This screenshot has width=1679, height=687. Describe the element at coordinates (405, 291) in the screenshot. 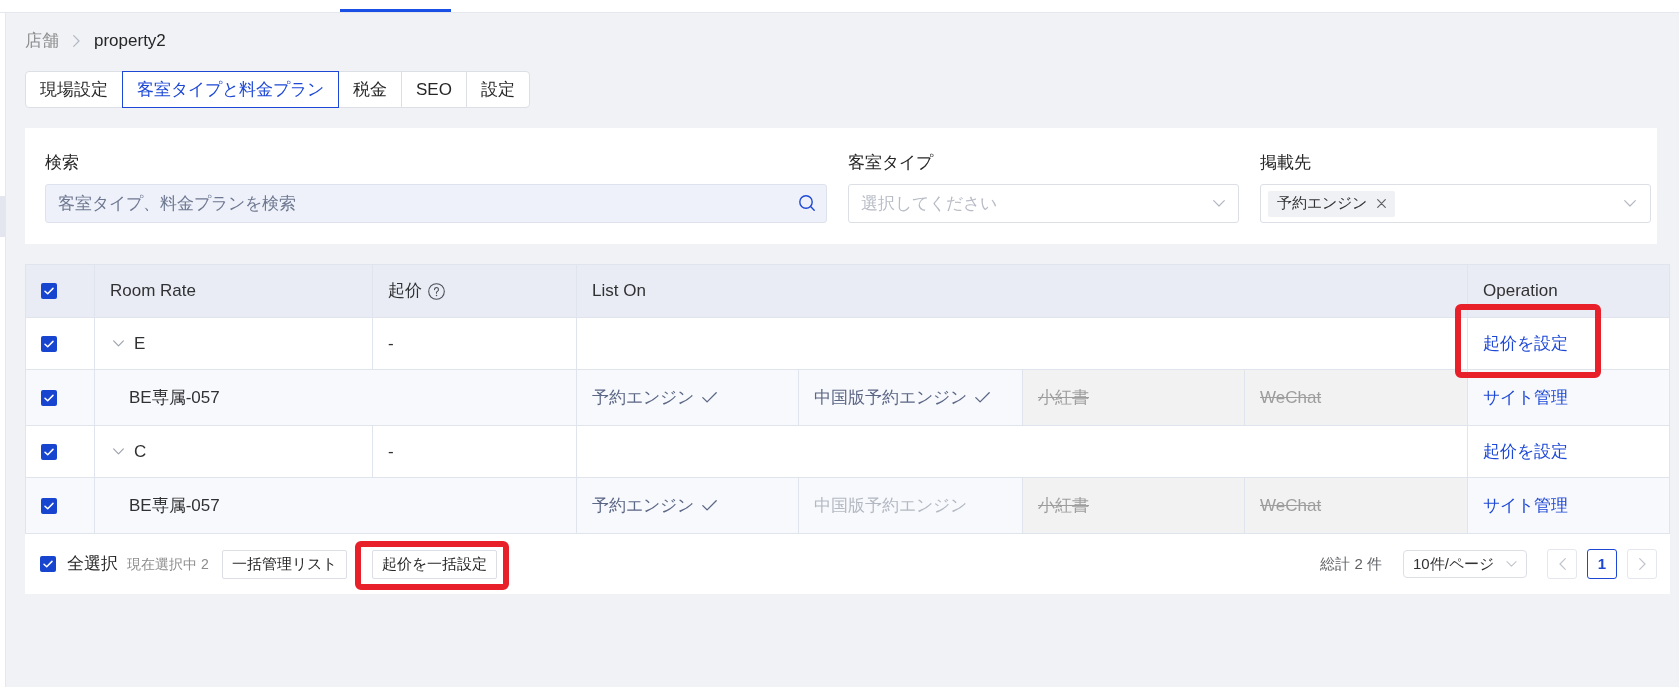

I see `column-header: 起价` at that location.